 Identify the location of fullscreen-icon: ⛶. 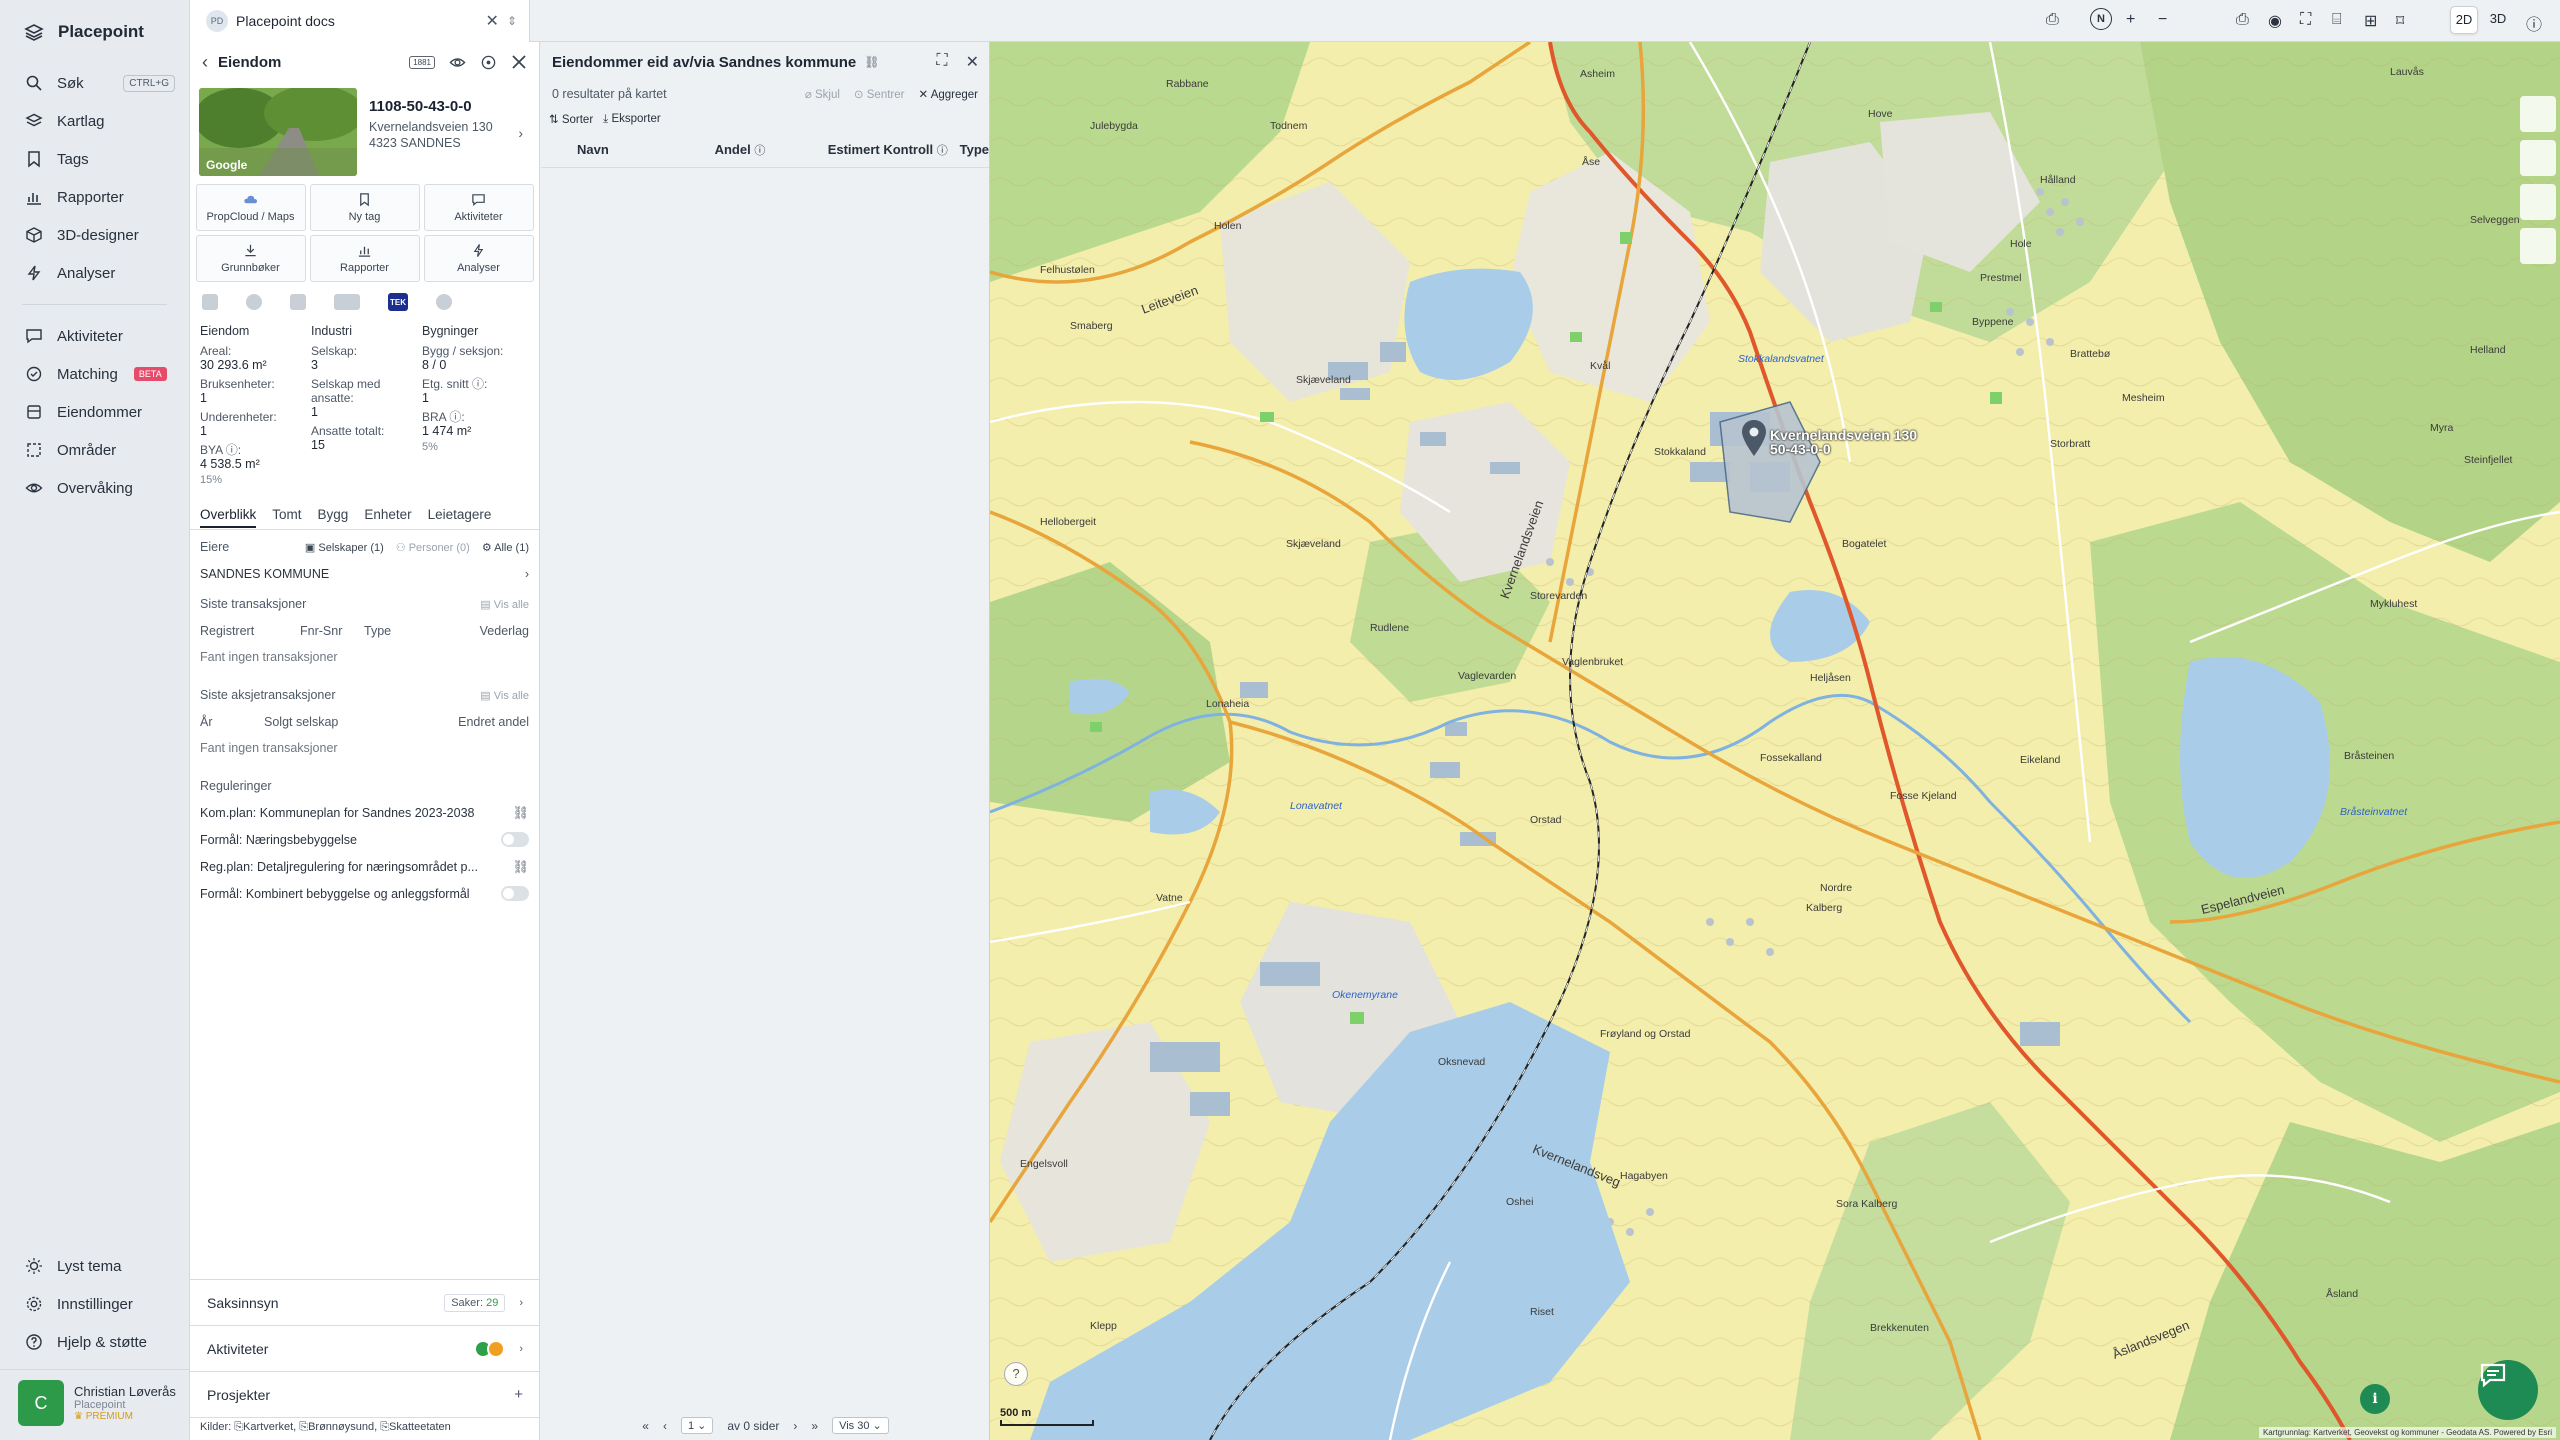
(2305, 20).